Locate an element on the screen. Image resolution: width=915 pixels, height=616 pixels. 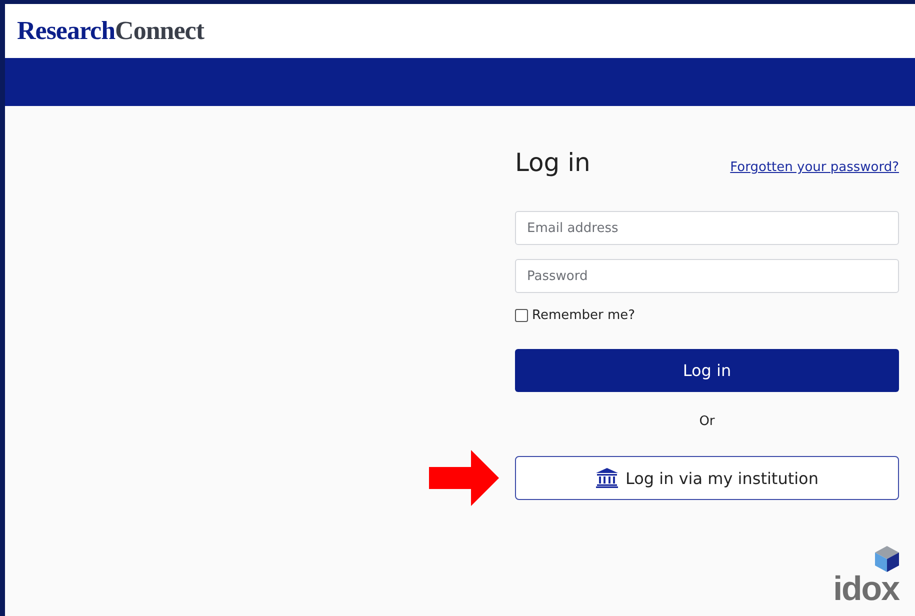
remember-checkbox is located at coordinates (521, 315).